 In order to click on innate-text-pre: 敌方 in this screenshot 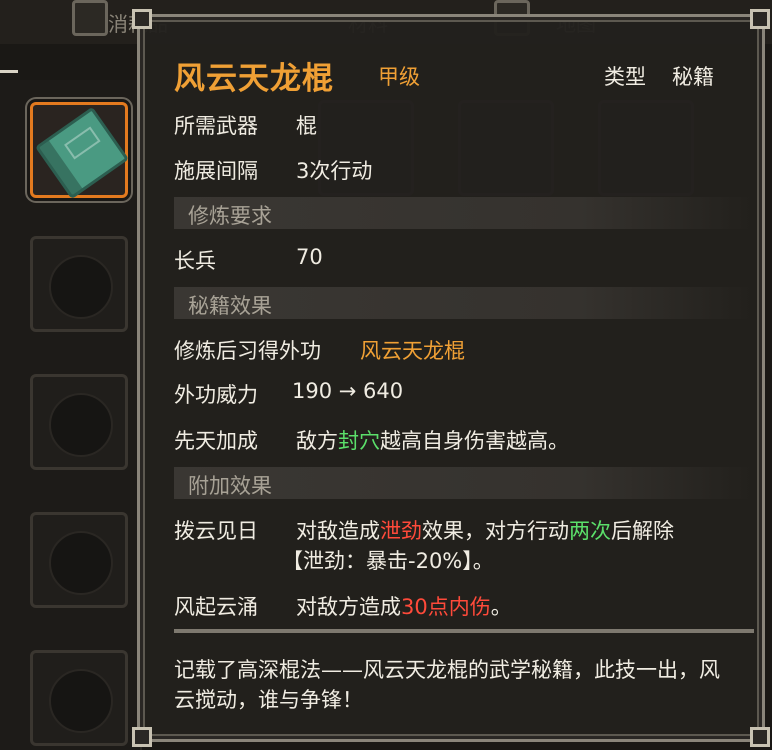, I will do `click(317, 441)`.